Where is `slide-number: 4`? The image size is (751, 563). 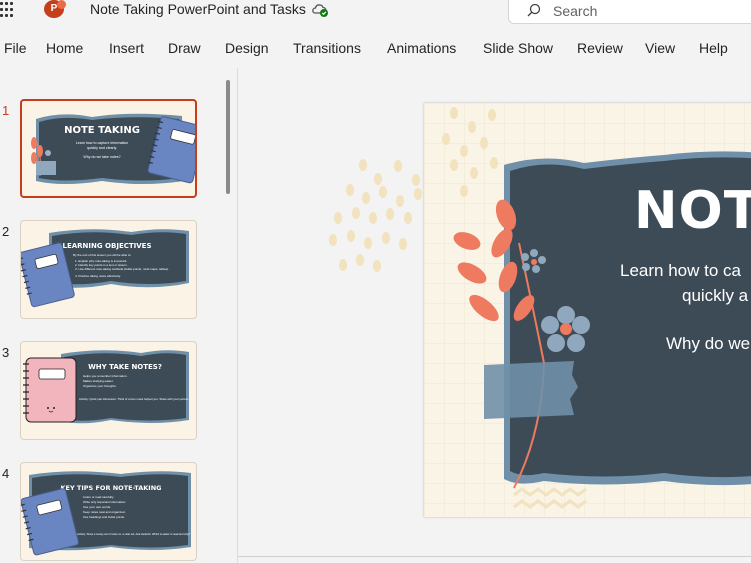
slide-number: 4 is located at coordinates (6, 473).